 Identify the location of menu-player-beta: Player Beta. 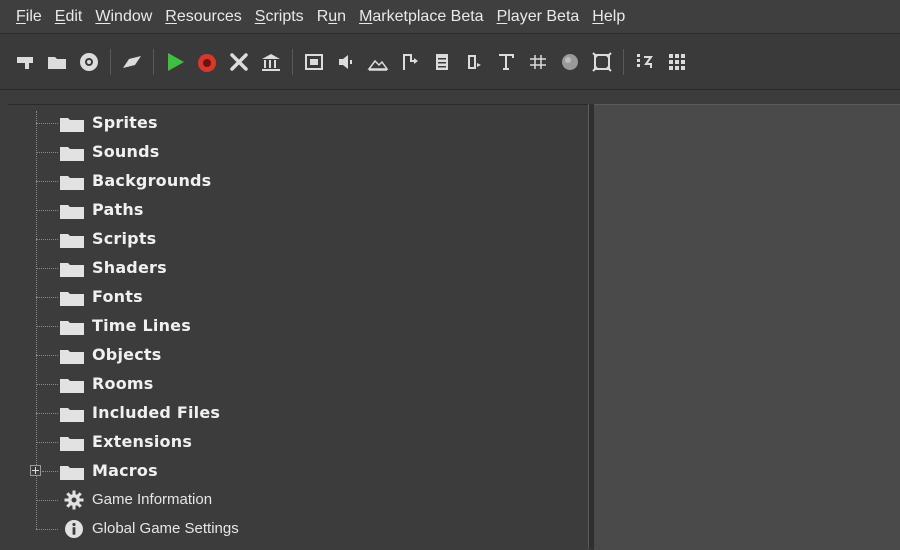
(538, 17).